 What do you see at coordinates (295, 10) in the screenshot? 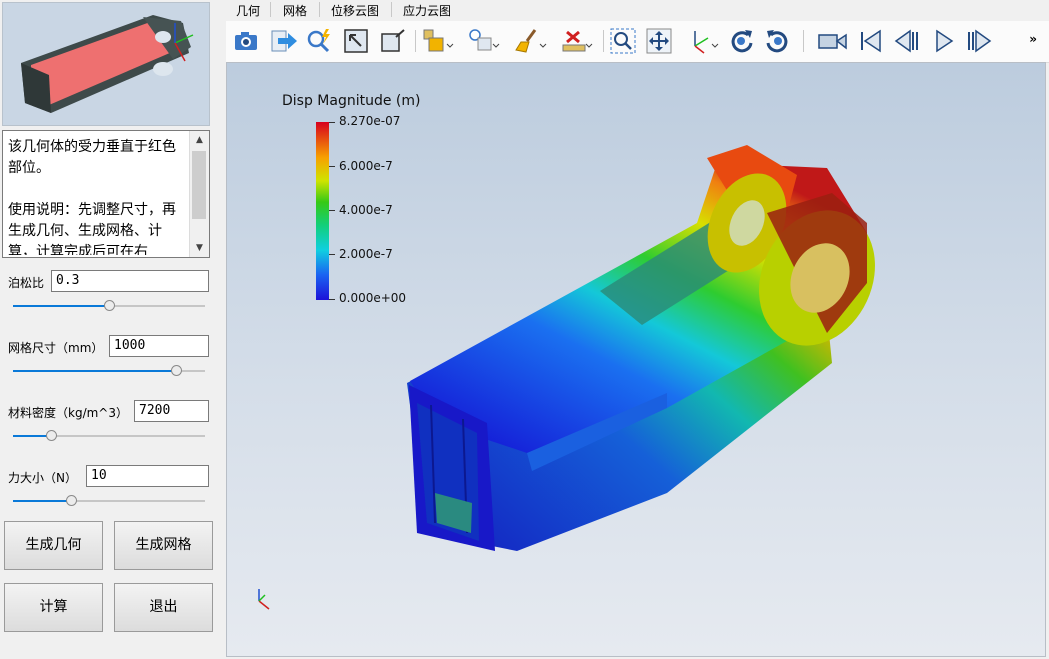
I see `menu-mesh: 网格` at bounding box center [295, 10].